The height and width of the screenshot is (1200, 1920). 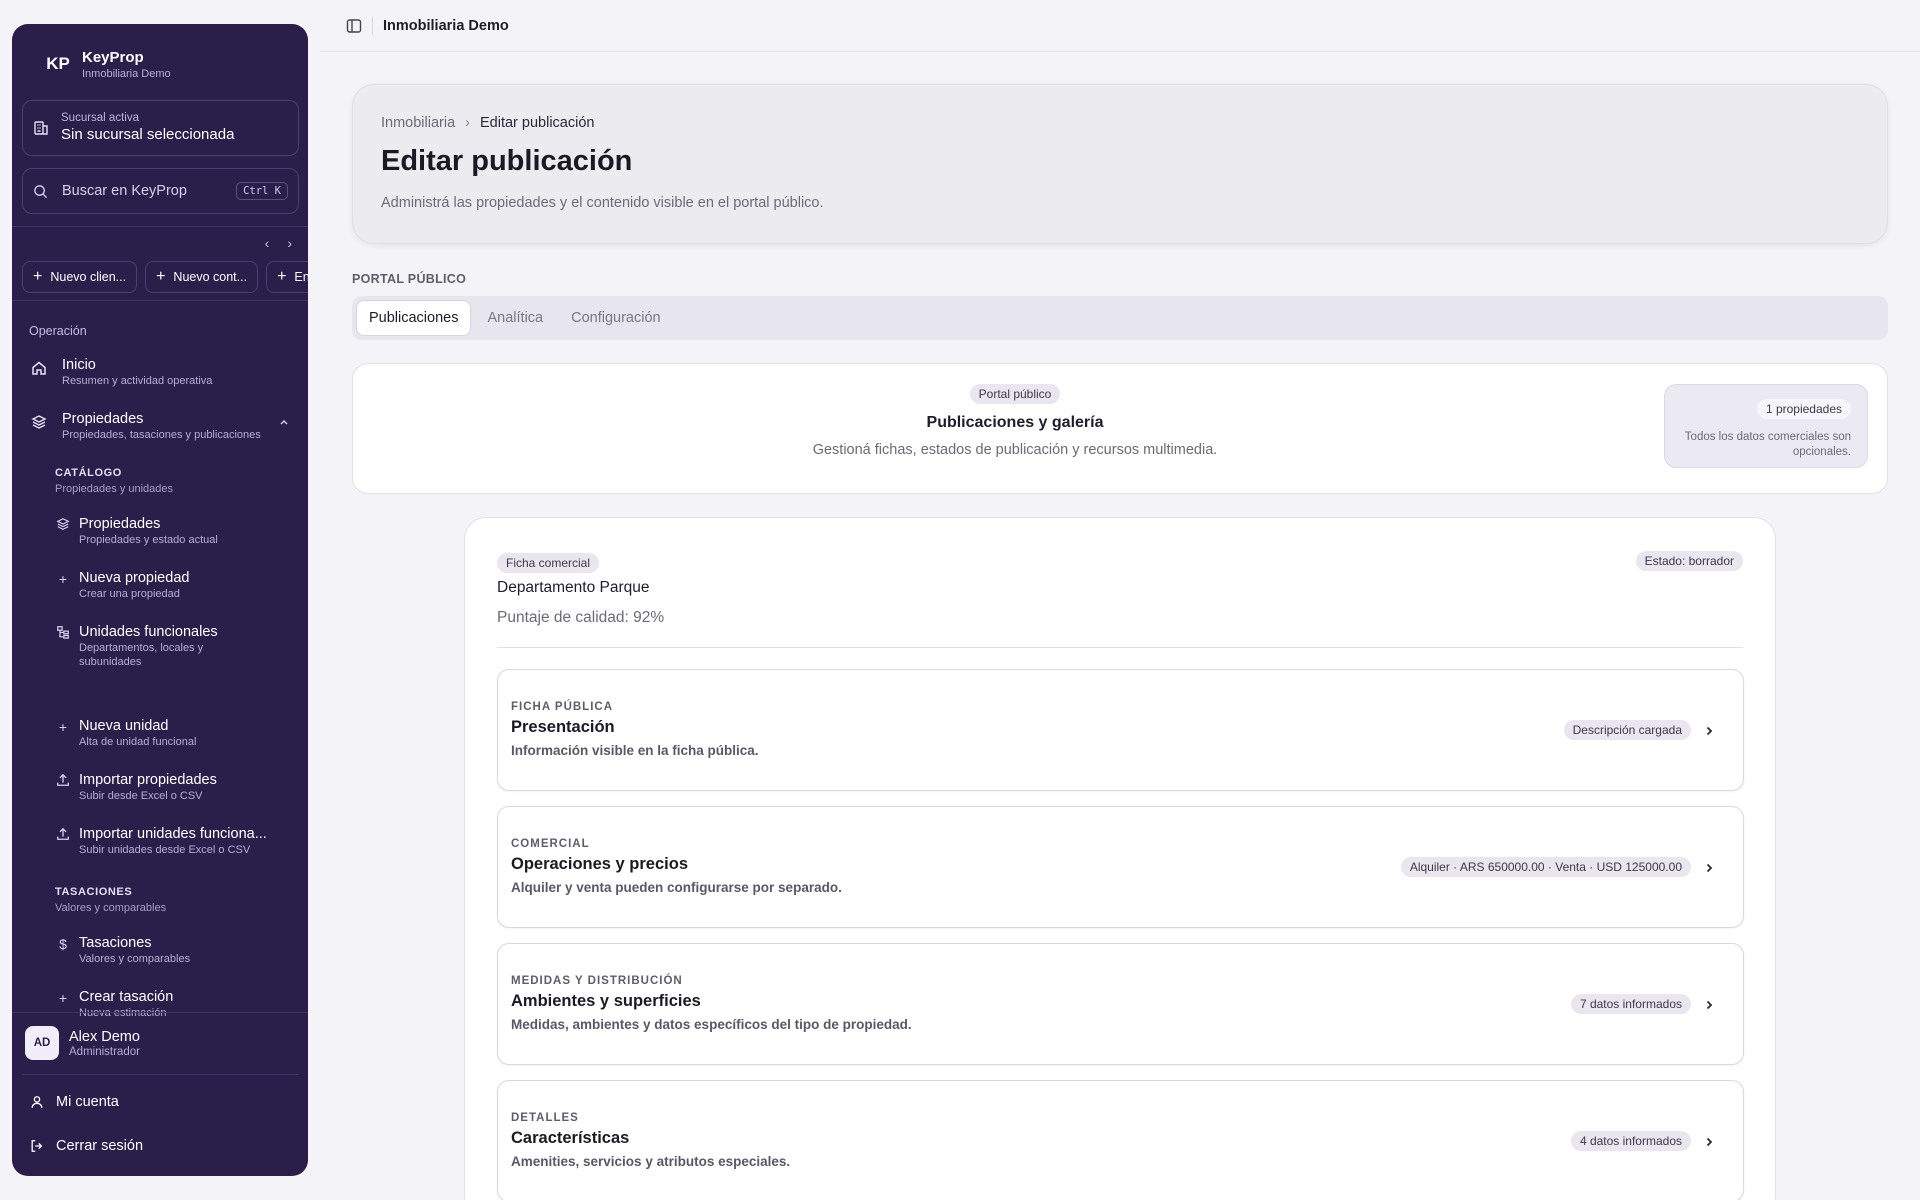 I want to click on portal-tabs: Publicaciones Analítica Configuración, so click(x=1120, y=318).